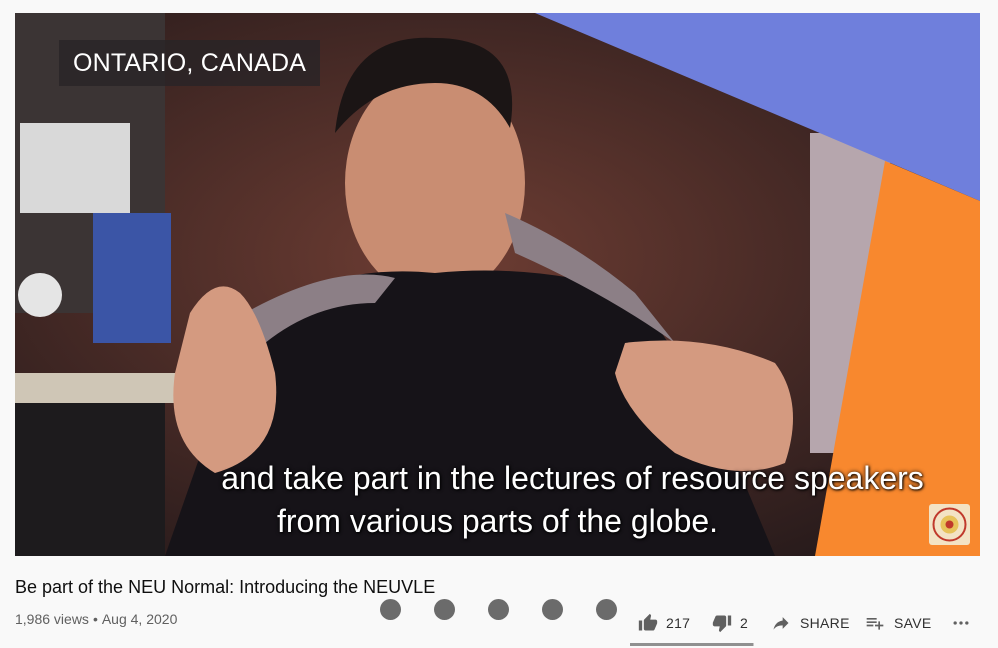  I want to click on more-actions-button, so click(961, 623).